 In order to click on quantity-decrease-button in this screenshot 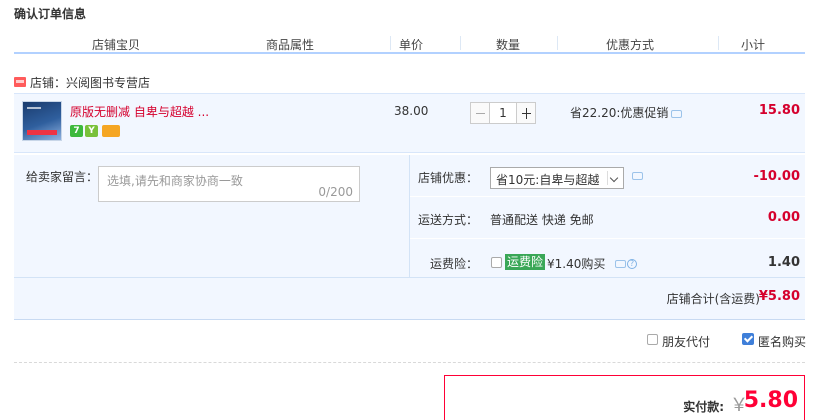, I will do `click(480, 113)`.